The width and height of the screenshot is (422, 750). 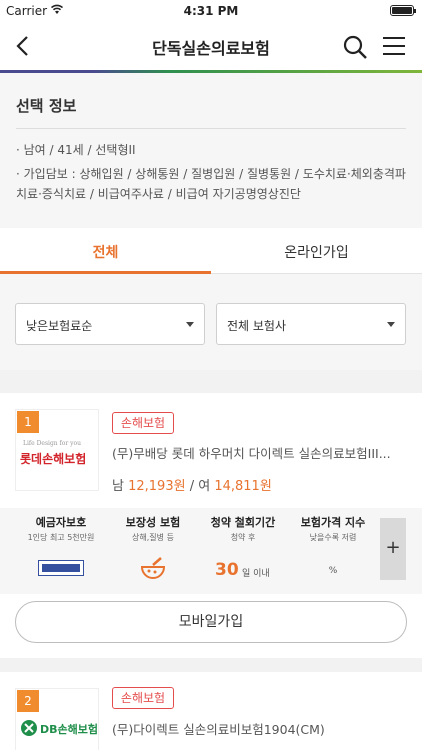 I want to click on feature-subtitle: 낮을수록 저렴, so click(x=333, y=537).